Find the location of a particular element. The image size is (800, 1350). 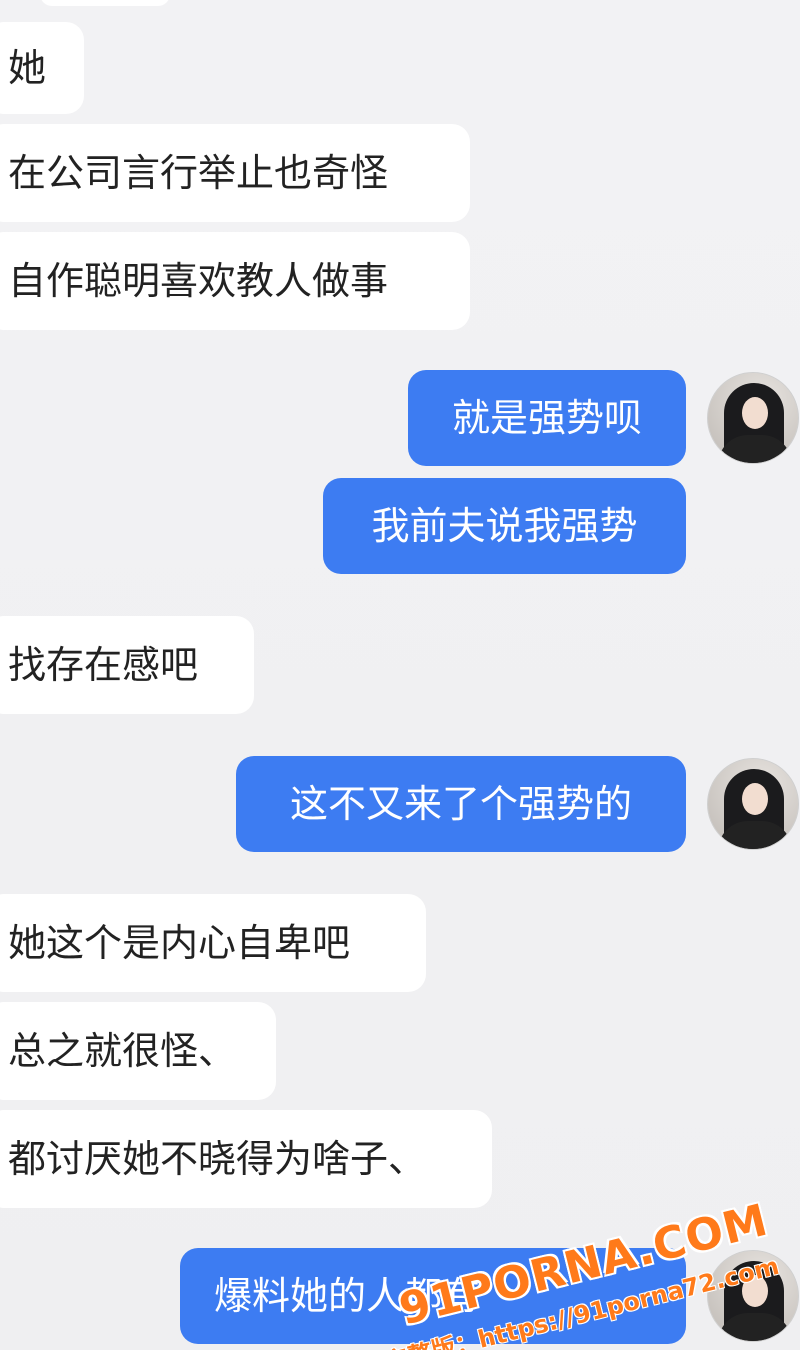

message-text: 我前夫说我强势 is located at coordinates (504, 526).